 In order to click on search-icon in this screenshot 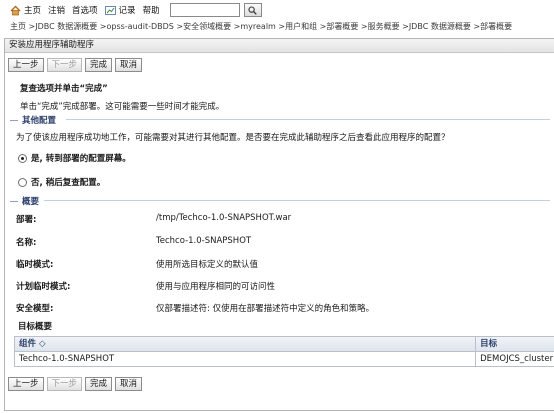, I will do `click(252, 10)`.